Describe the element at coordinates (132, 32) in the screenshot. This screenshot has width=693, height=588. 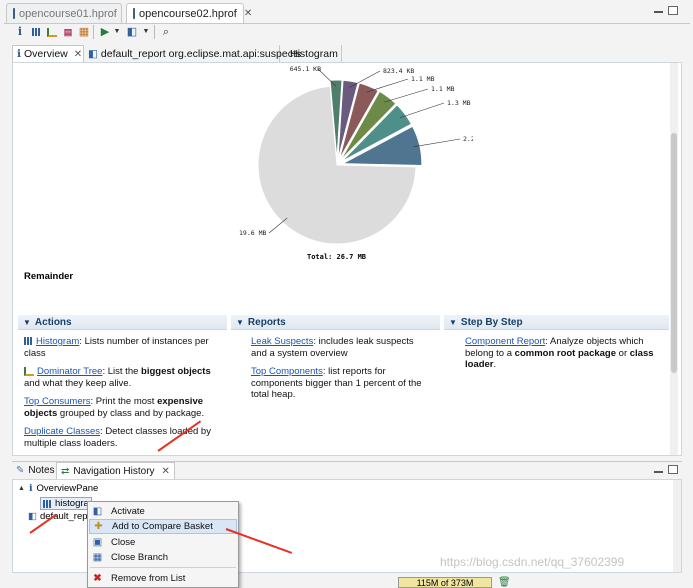
I see `query-browser-icon: ◧` at that location.